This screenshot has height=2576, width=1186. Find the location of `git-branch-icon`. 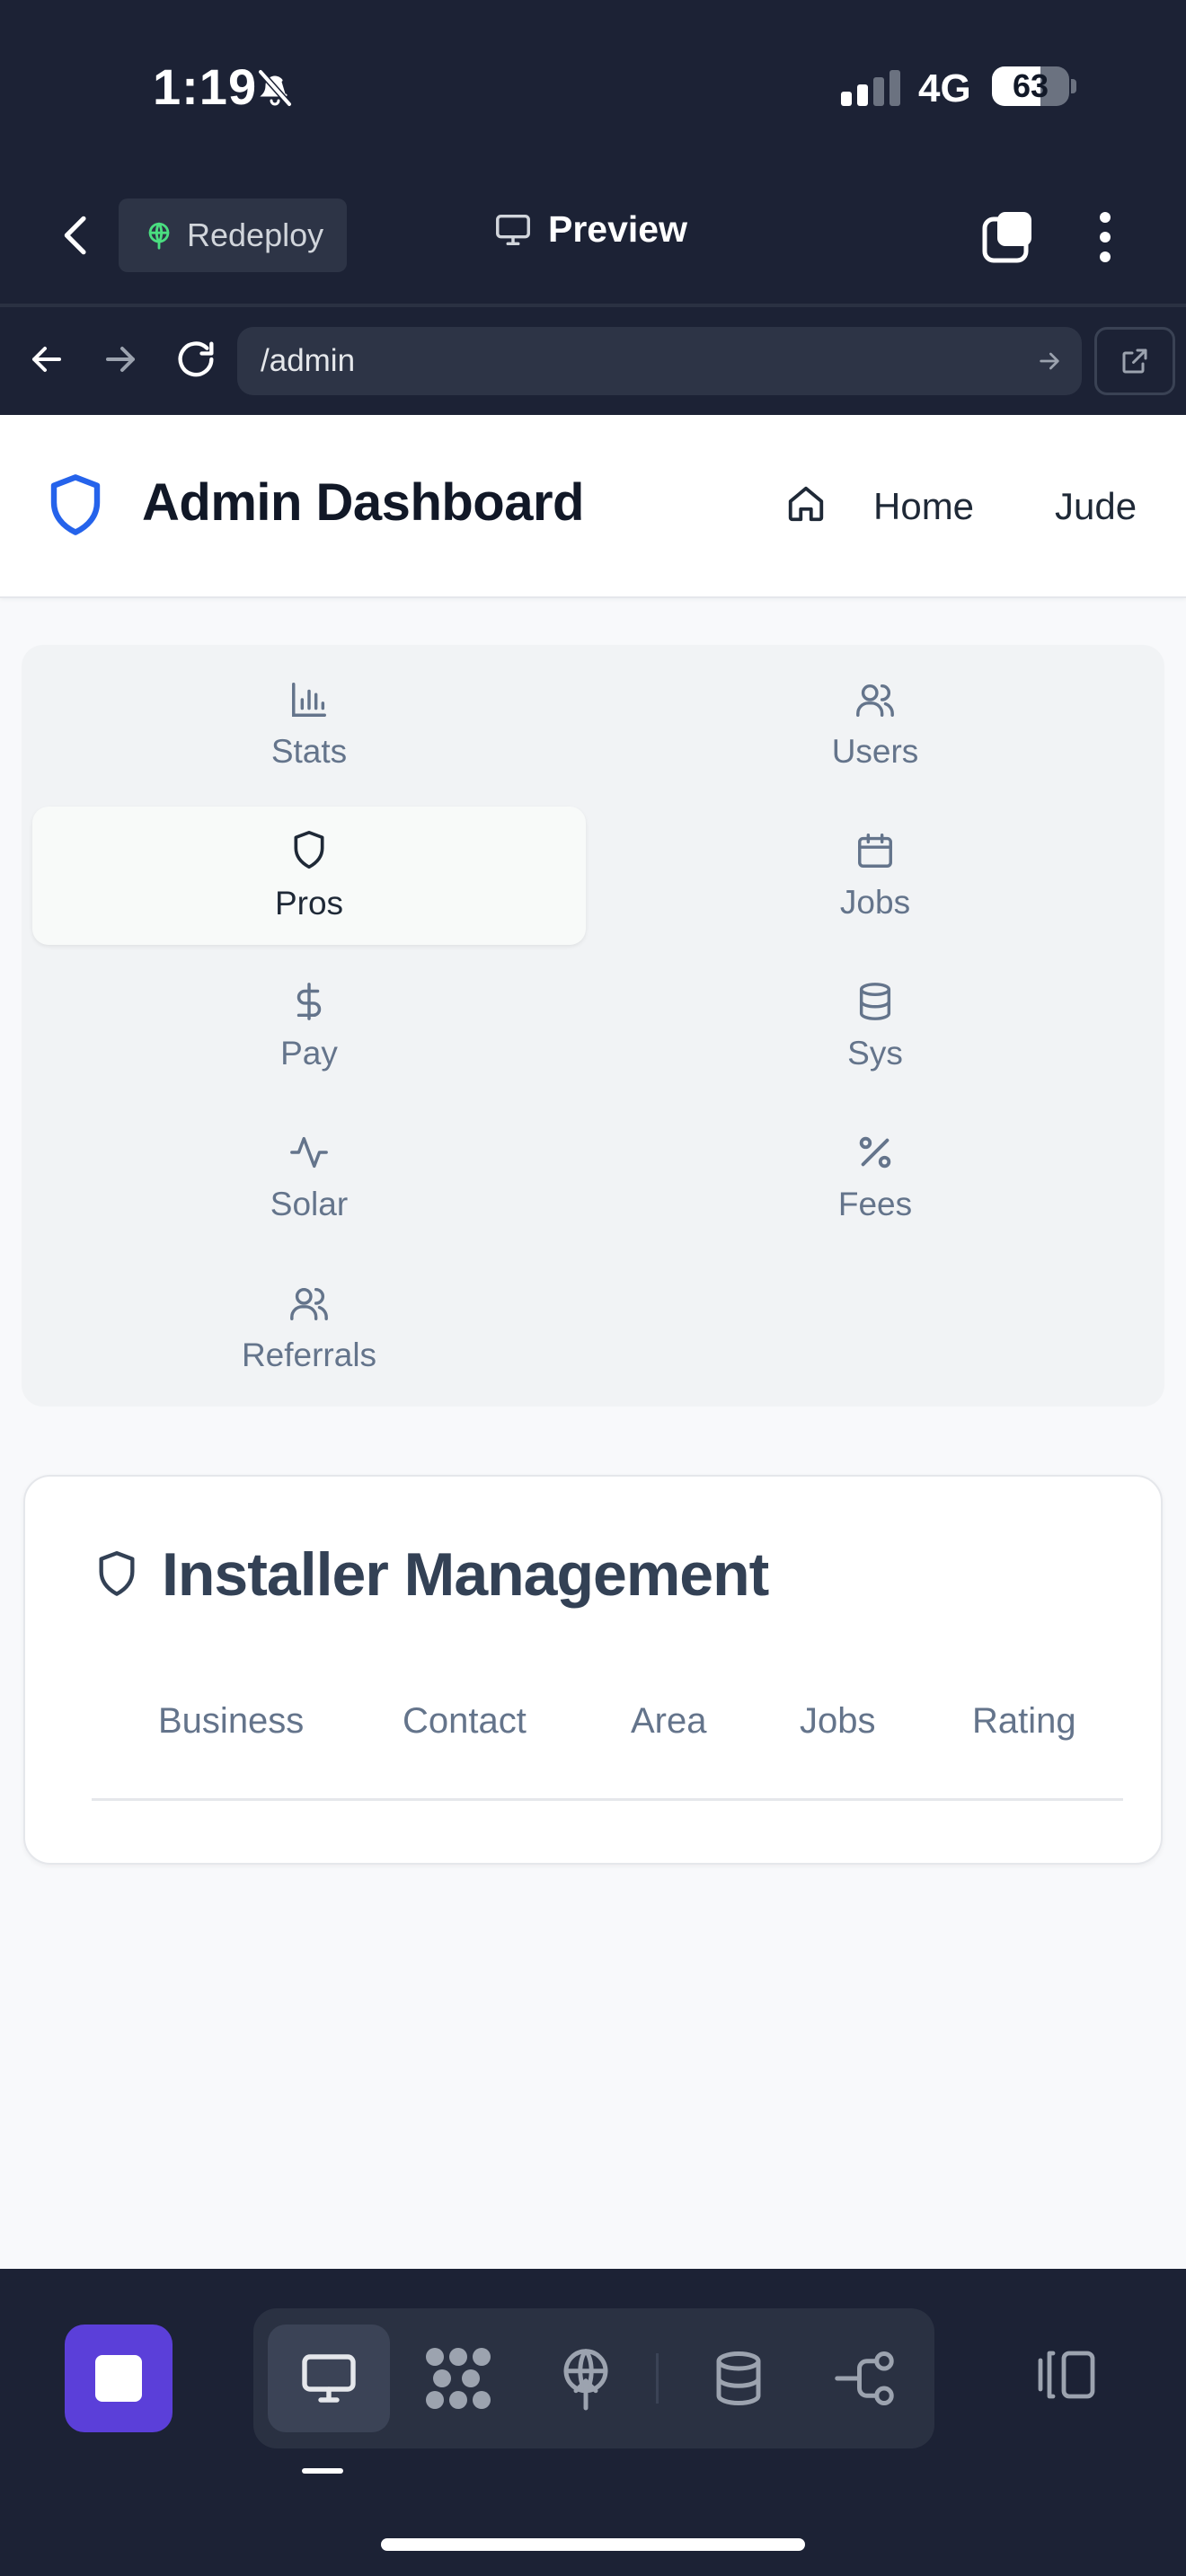

git-branch-icon is located at coordinates (864, 2378).